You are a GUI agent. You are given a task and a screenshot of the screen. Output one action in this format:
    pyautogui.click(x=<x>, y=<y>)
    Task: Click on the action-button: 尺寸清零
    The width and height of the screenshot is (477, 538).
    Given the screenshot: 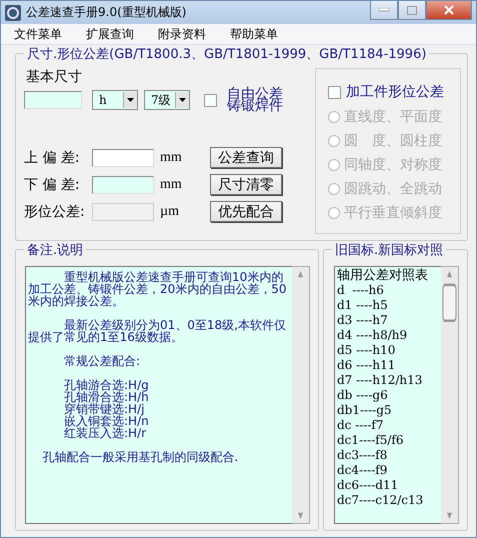 What is the action you would take?
    pyautogui.click(x=246, y=184)
    